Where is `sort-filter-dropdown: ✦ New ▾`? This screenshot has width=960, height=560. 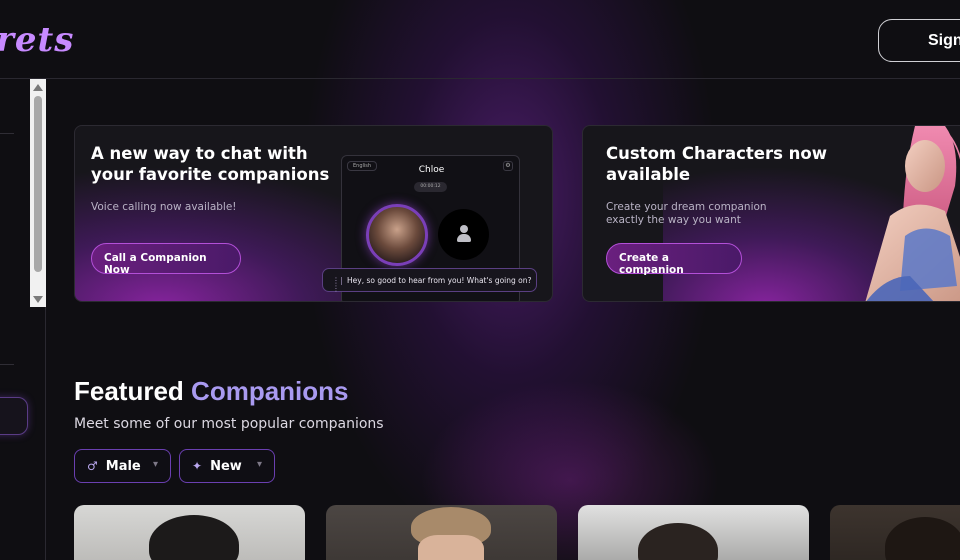
sort-filter-dropdown: ✦ New ▾ is located at coordinates (227, 466).